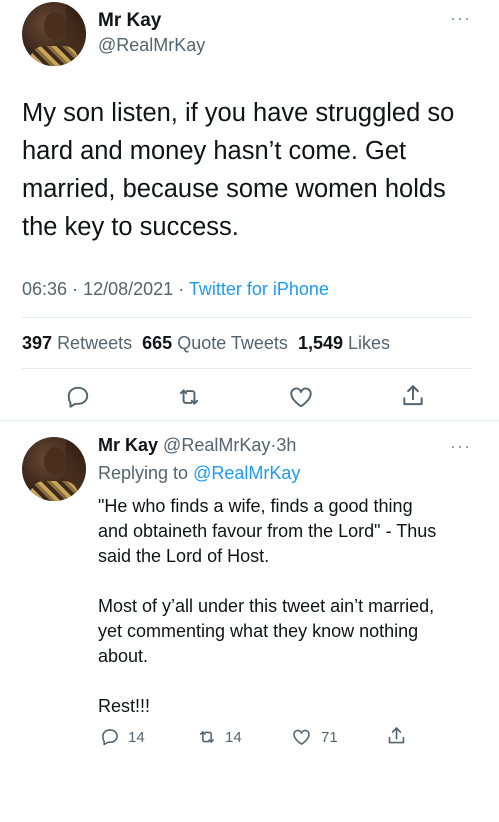  I want to click on reply-text-line: "He who finds a wife, finds a good thing, so click(255, 506).